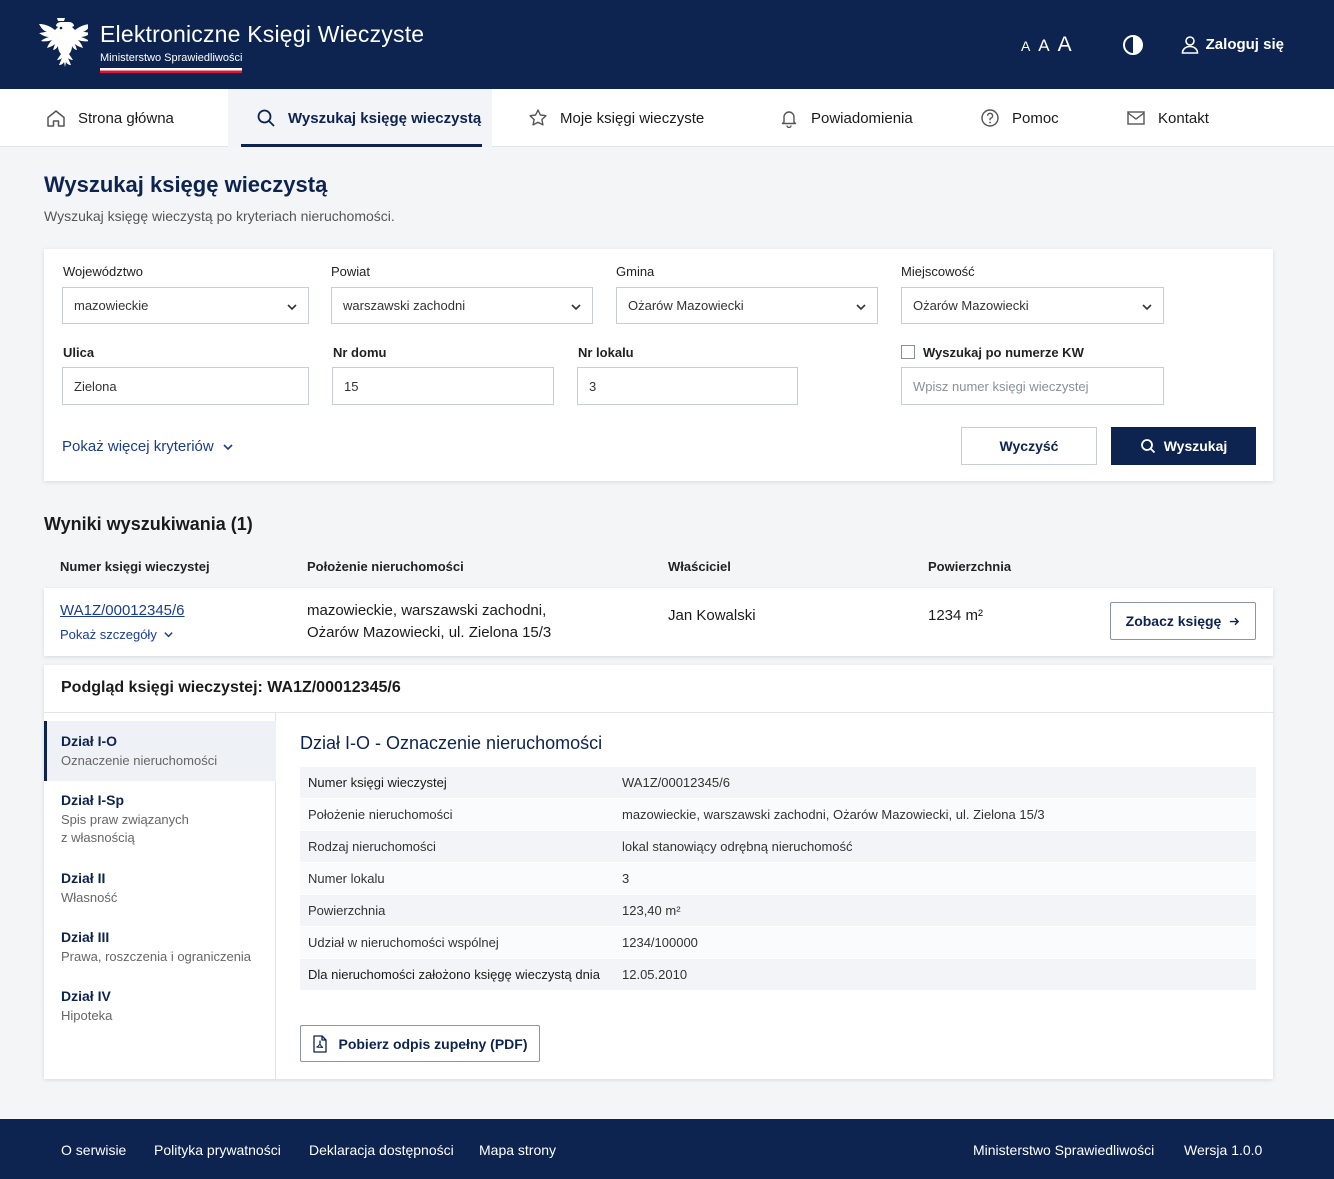  I want to click on nav-item-contact: Kontakt, so click(1167, 118).